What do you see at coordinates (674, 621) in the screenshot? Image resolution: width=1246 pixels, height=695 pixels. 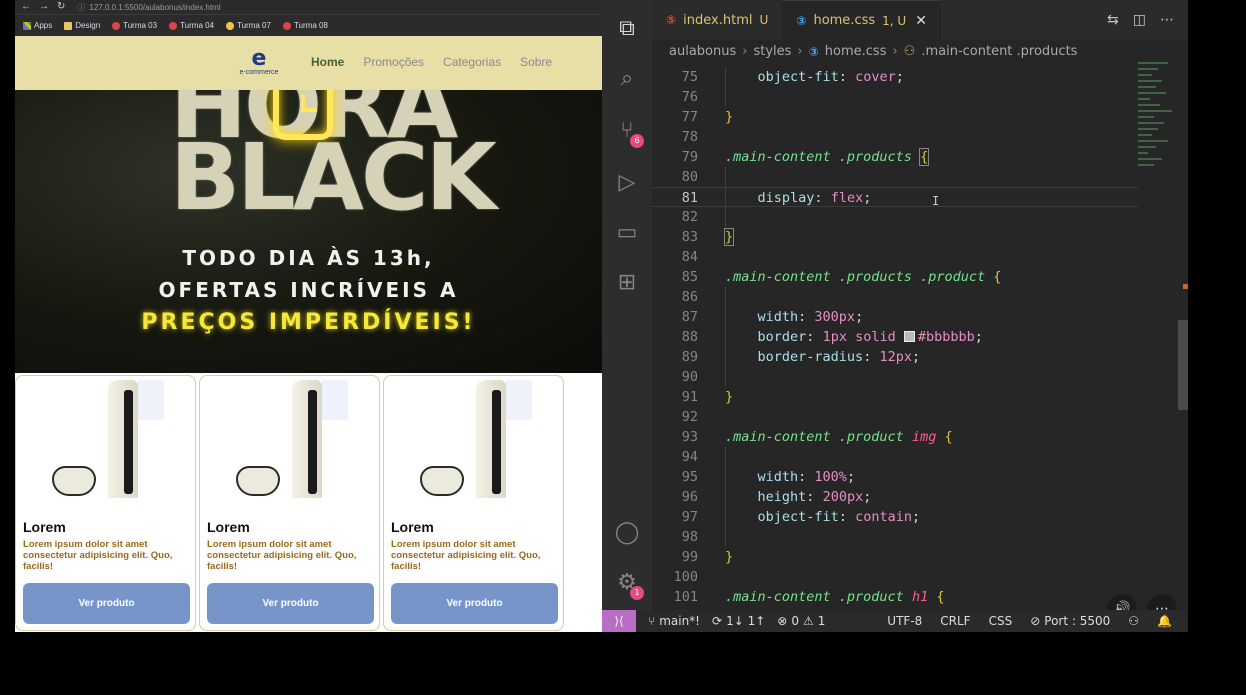 I see `branch-status: ⑂ main*!` at bounding box center [674, 621].